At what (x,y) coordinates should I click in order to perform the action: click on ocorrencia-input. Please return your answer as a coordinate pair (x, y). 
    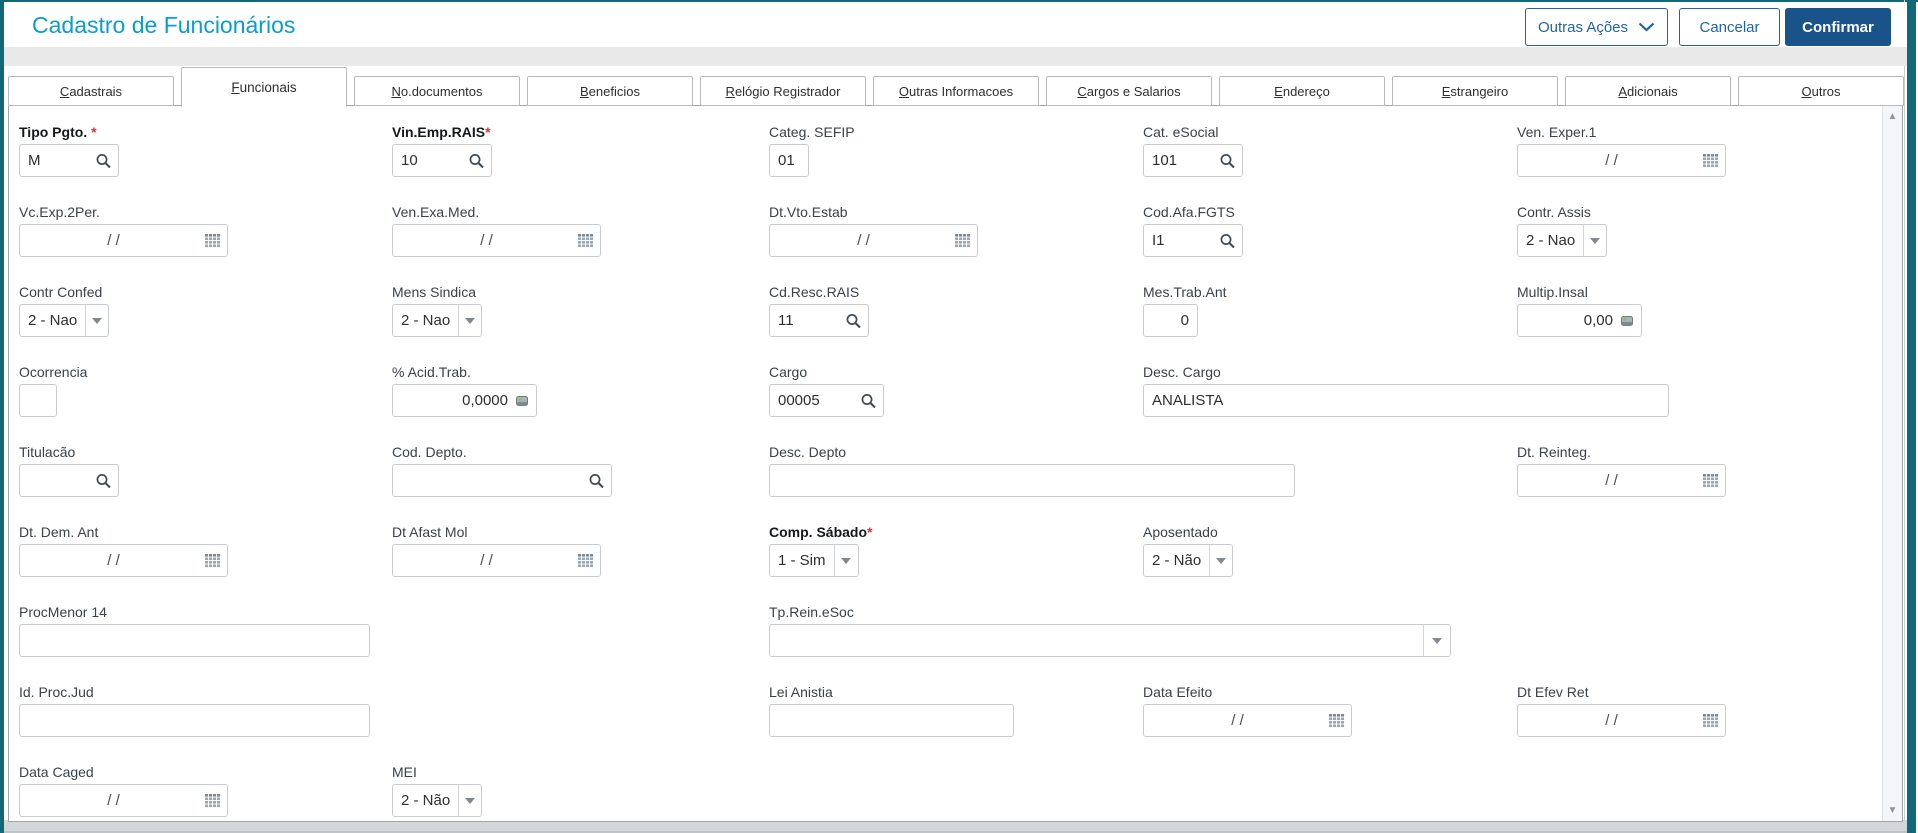
    Looking at the image, I should click on (38, 400).